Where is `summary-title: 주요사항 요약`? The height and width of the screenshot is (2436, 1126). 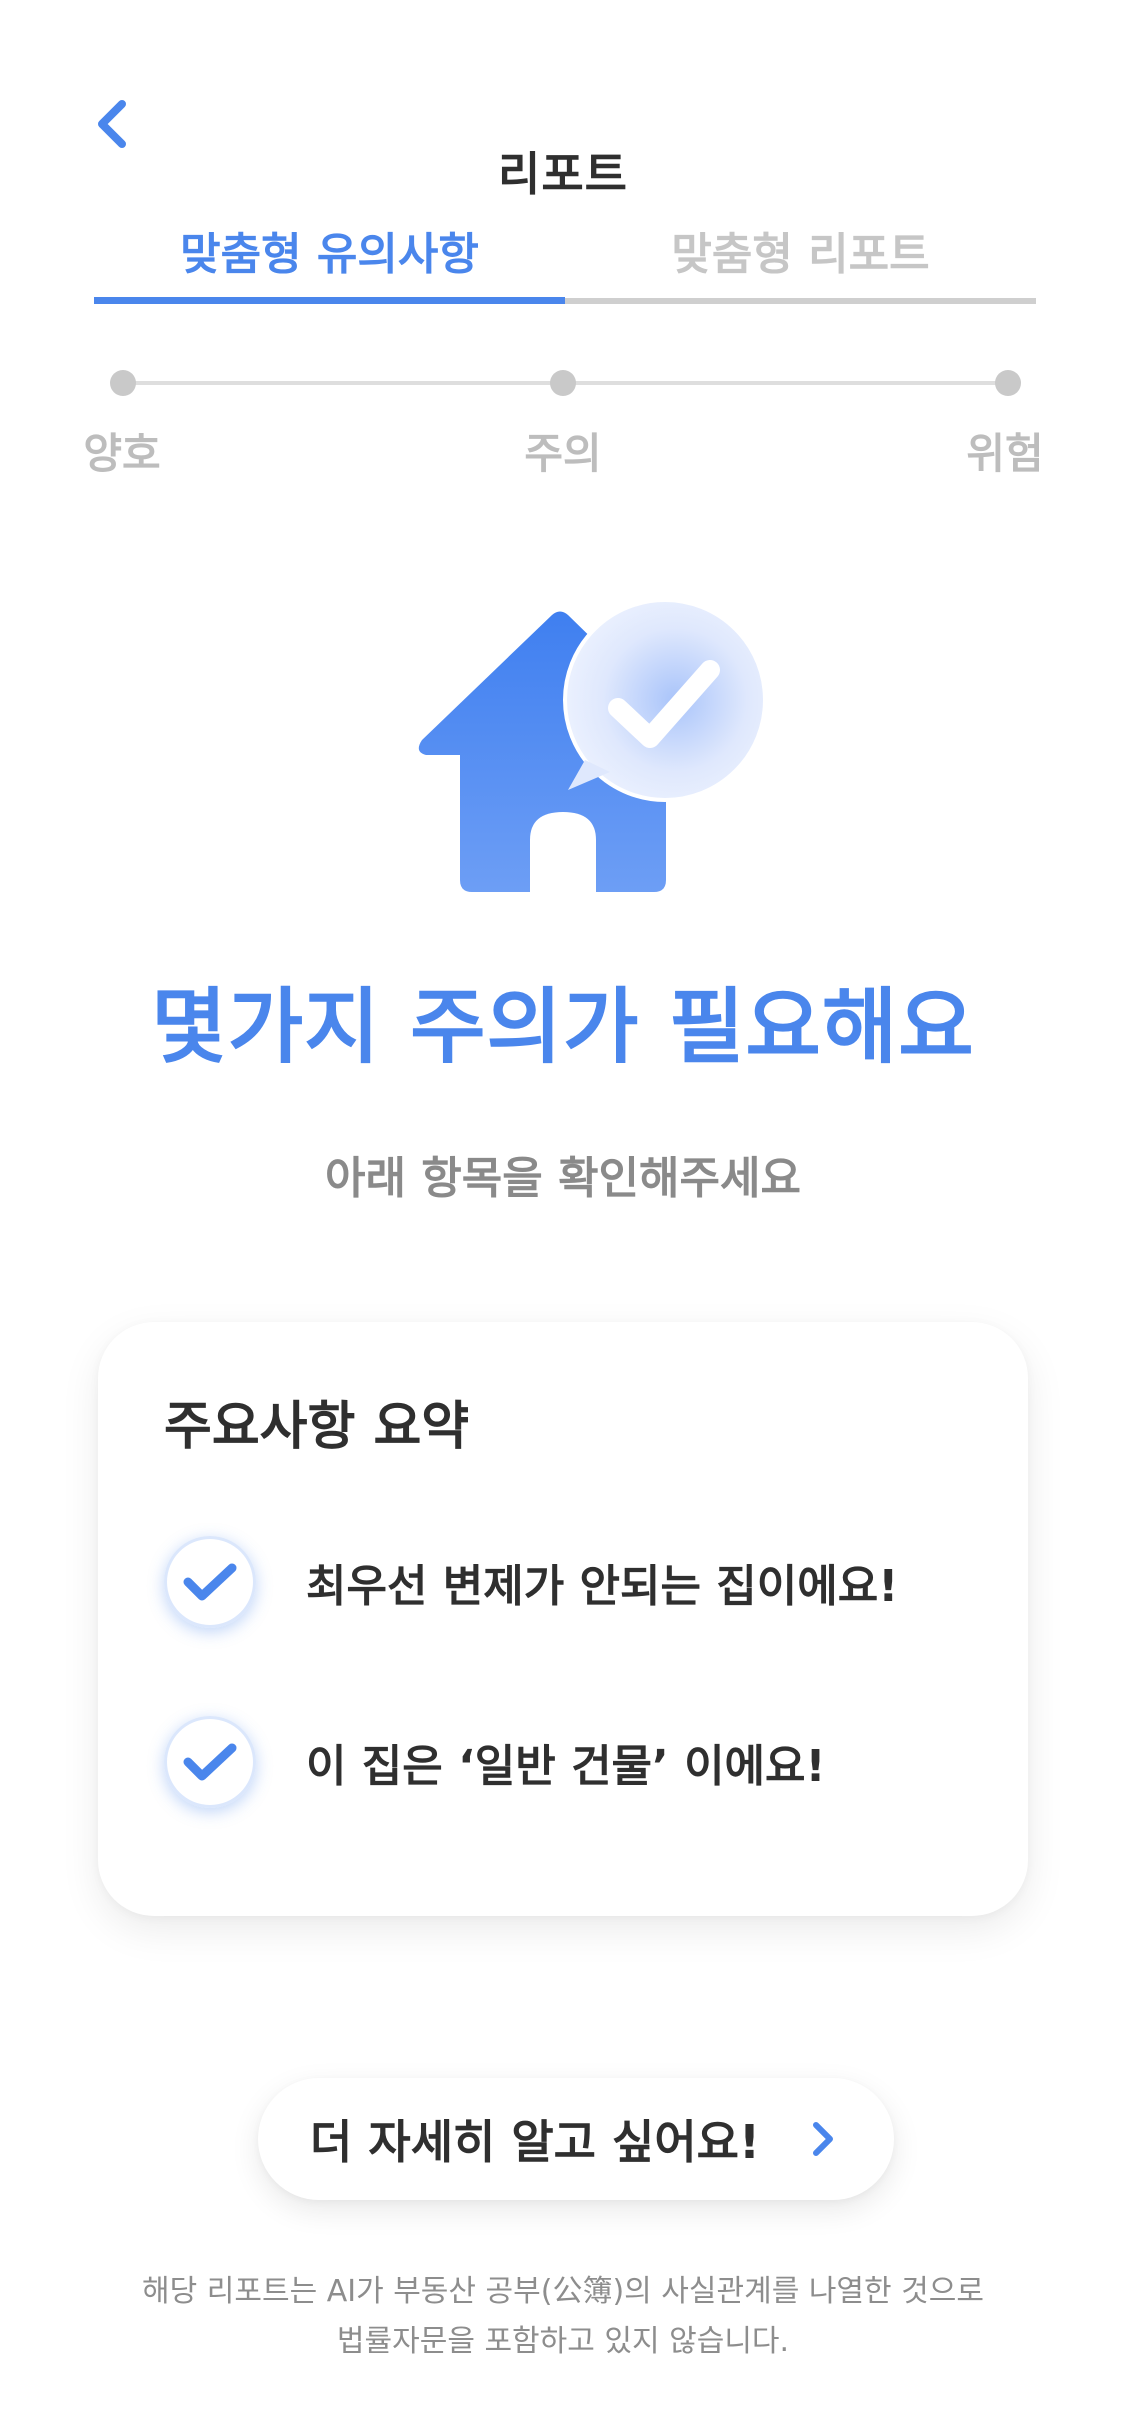
summary-title: 주요사항 요약 is located at coordinates (317, 1427).